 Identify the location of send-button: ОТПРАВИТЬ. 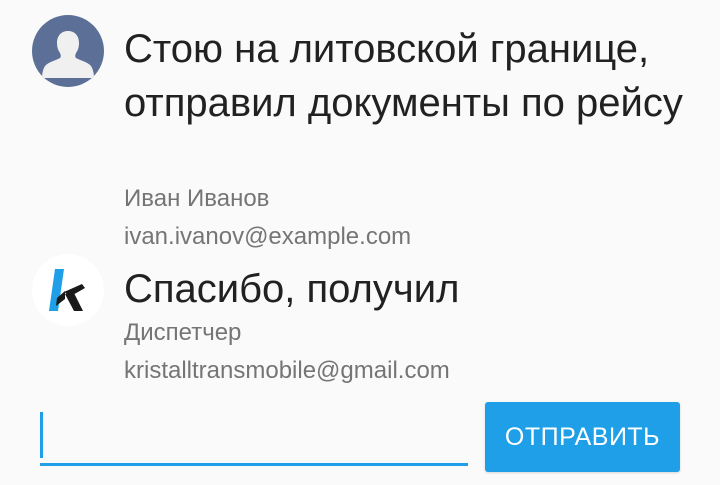
(582, 437).